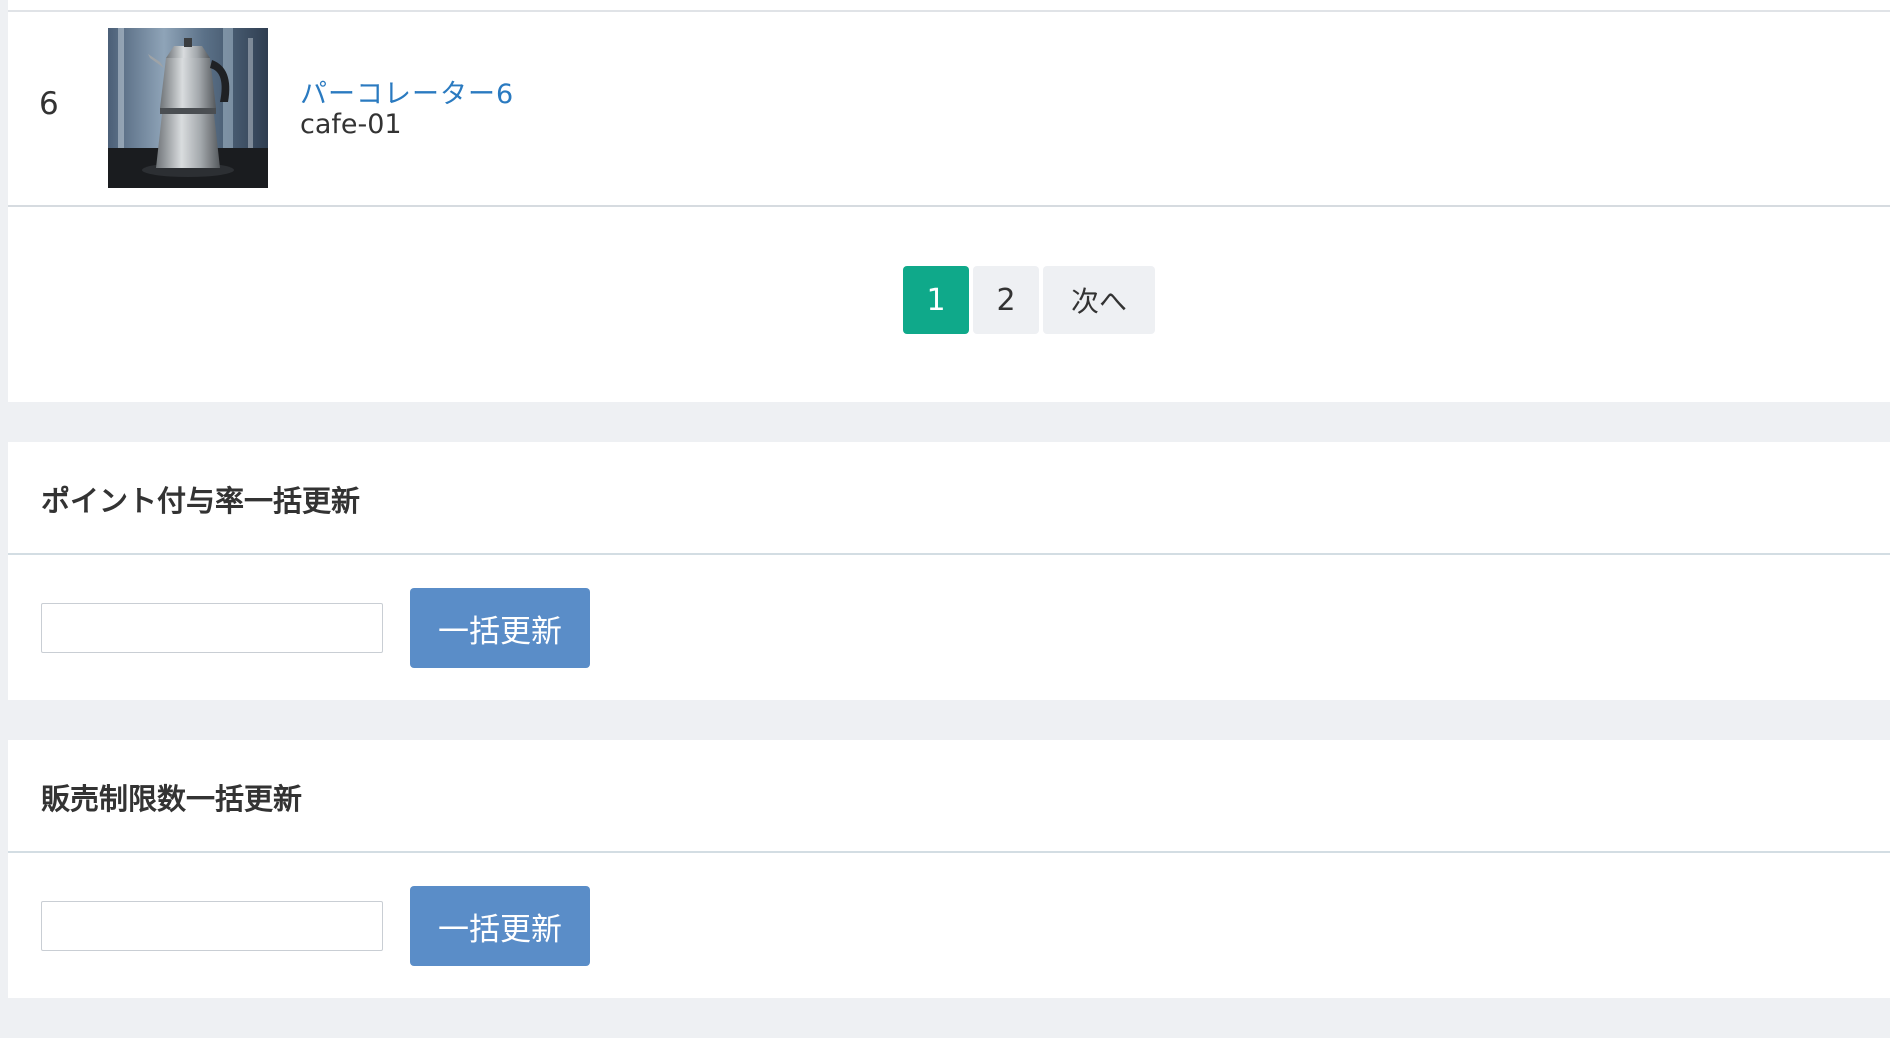 This screenshot has height=1038, width=1890. Describe the element at coordinates (1006, 300) in the screenshot. I see `page-2-button: 2` at that location.